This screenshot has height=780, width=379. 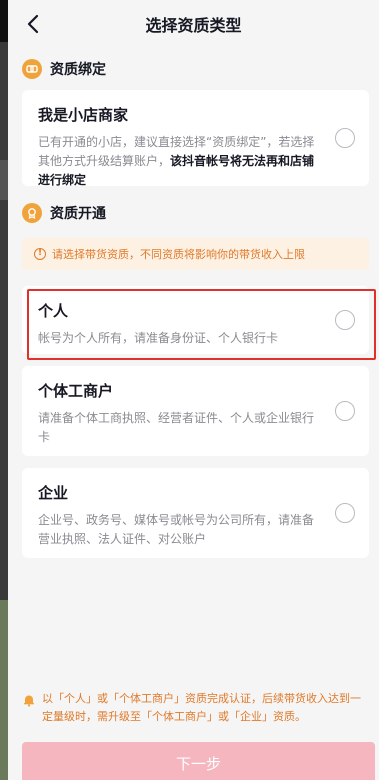 I want to click on option-description: 帐号为个人所有，请准备身份证、个人银行卡, so click(x=158, y=338).